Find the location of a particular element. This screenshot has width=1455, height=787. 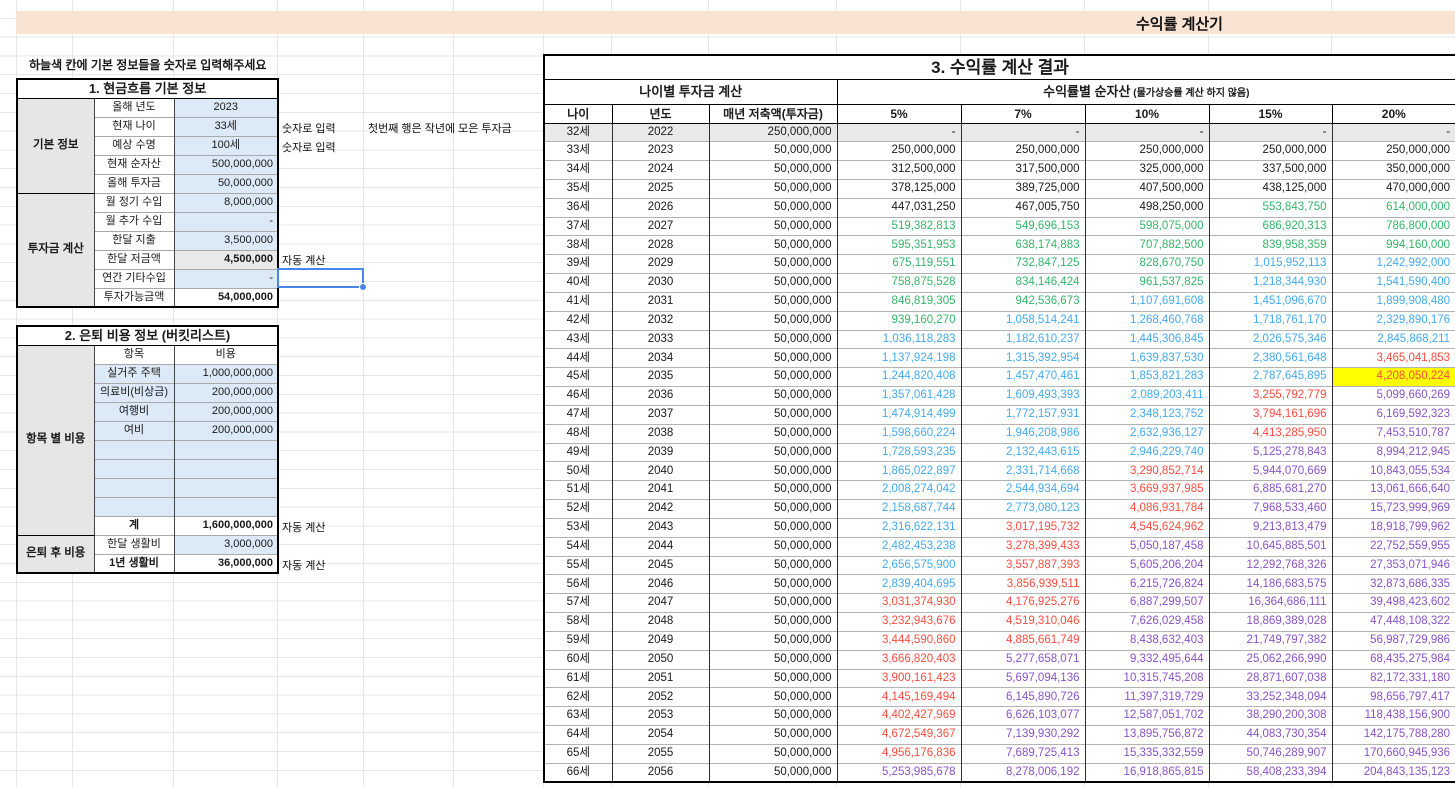

sheet-cell: 47,448,108,322 is located at coordinates (1393, 622).